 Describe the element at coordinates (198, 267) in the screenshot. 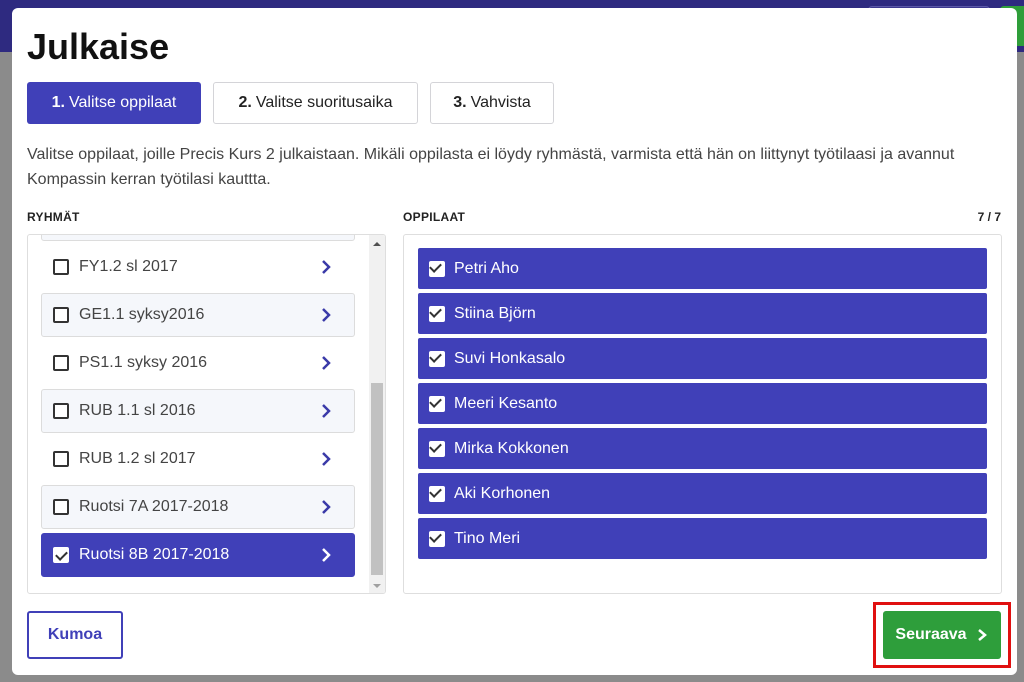

I see `group-item: FY1.2 sl 2017` at that location.